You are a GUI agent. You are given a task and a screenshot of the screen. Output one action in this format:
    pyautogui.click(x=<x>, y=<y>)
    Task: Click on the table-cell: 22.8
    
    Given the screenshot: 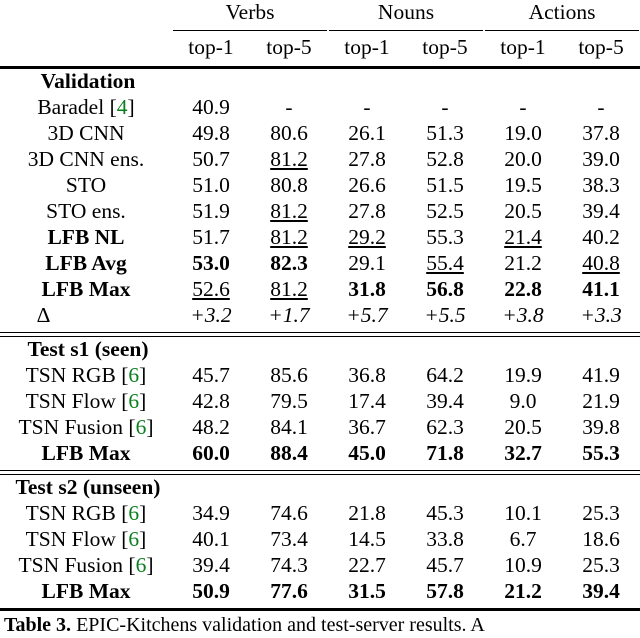 What is the action you would take?
    pyautogui.click(x=523, y=290)
    